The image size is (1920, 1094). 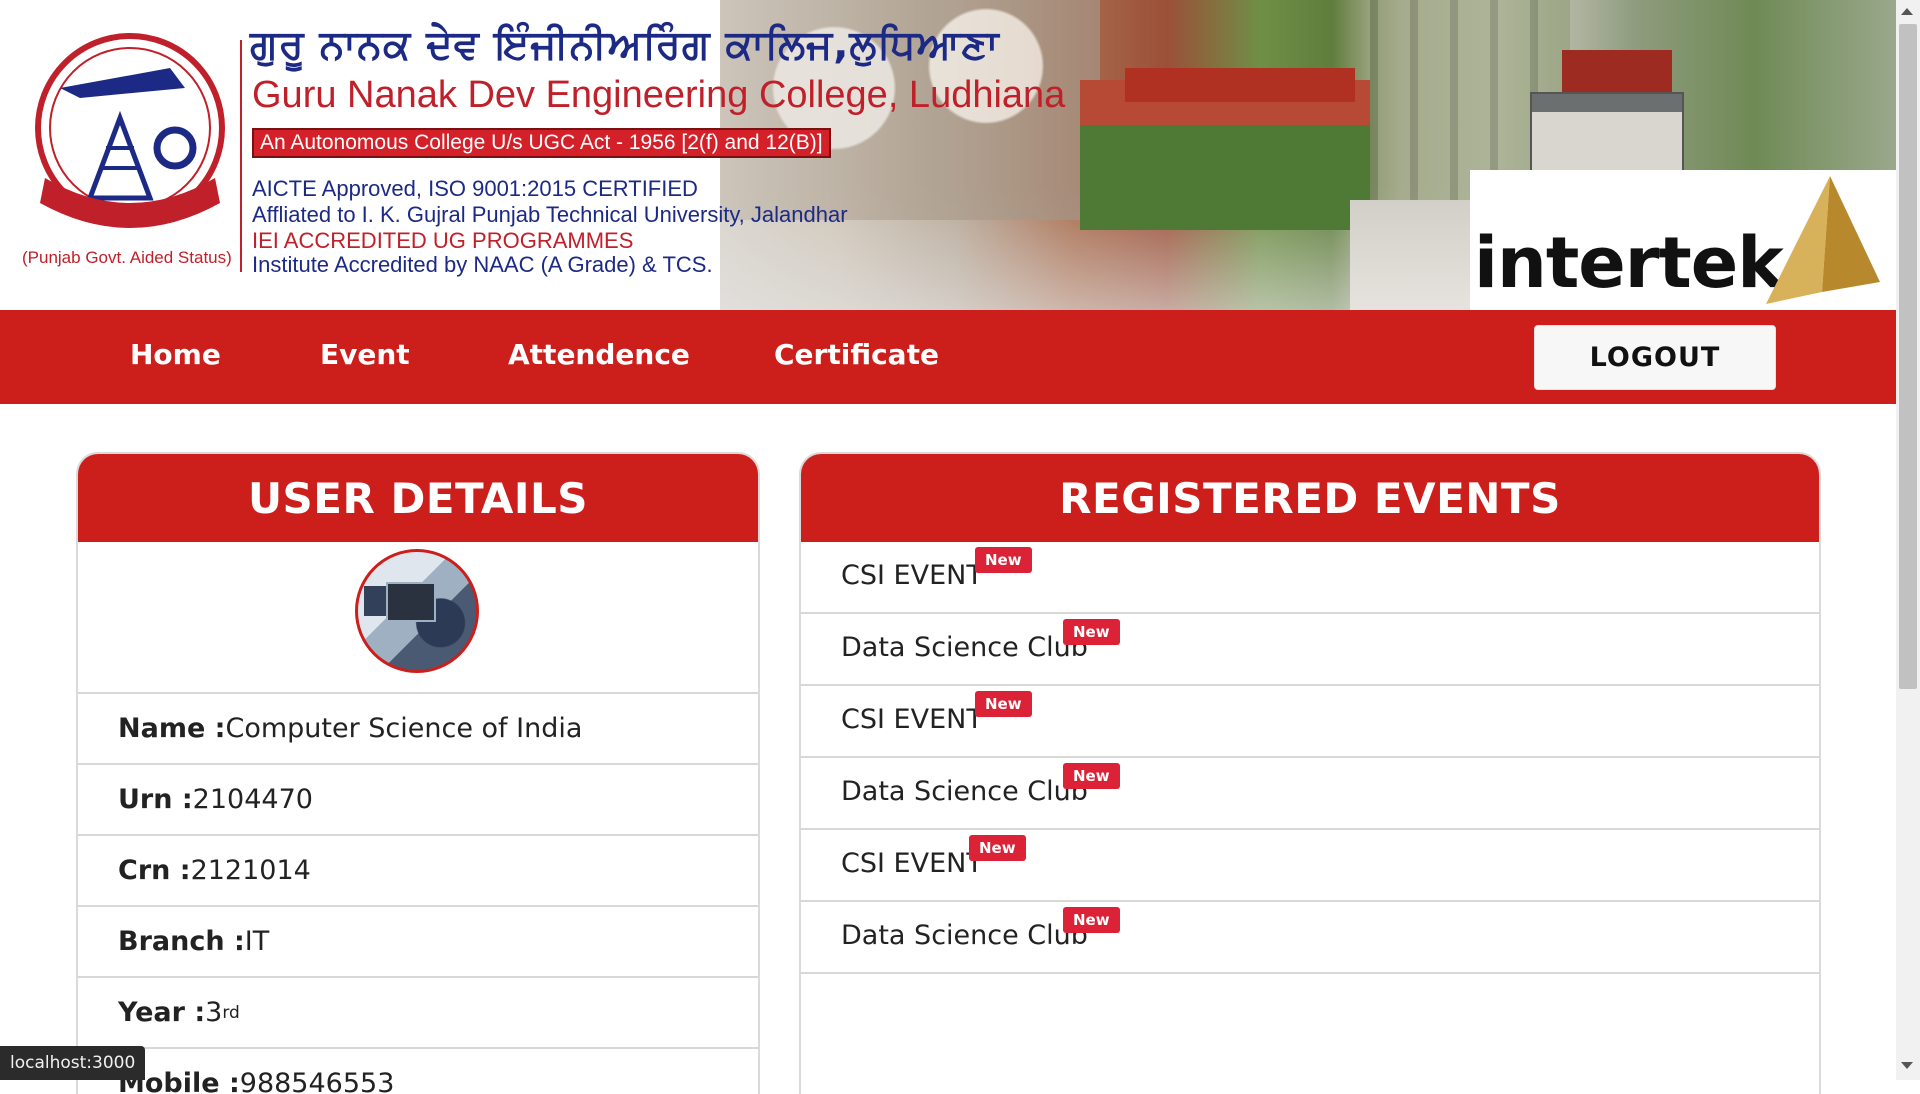 I want to click on field-value: 3, so click(x=214, y=1012).